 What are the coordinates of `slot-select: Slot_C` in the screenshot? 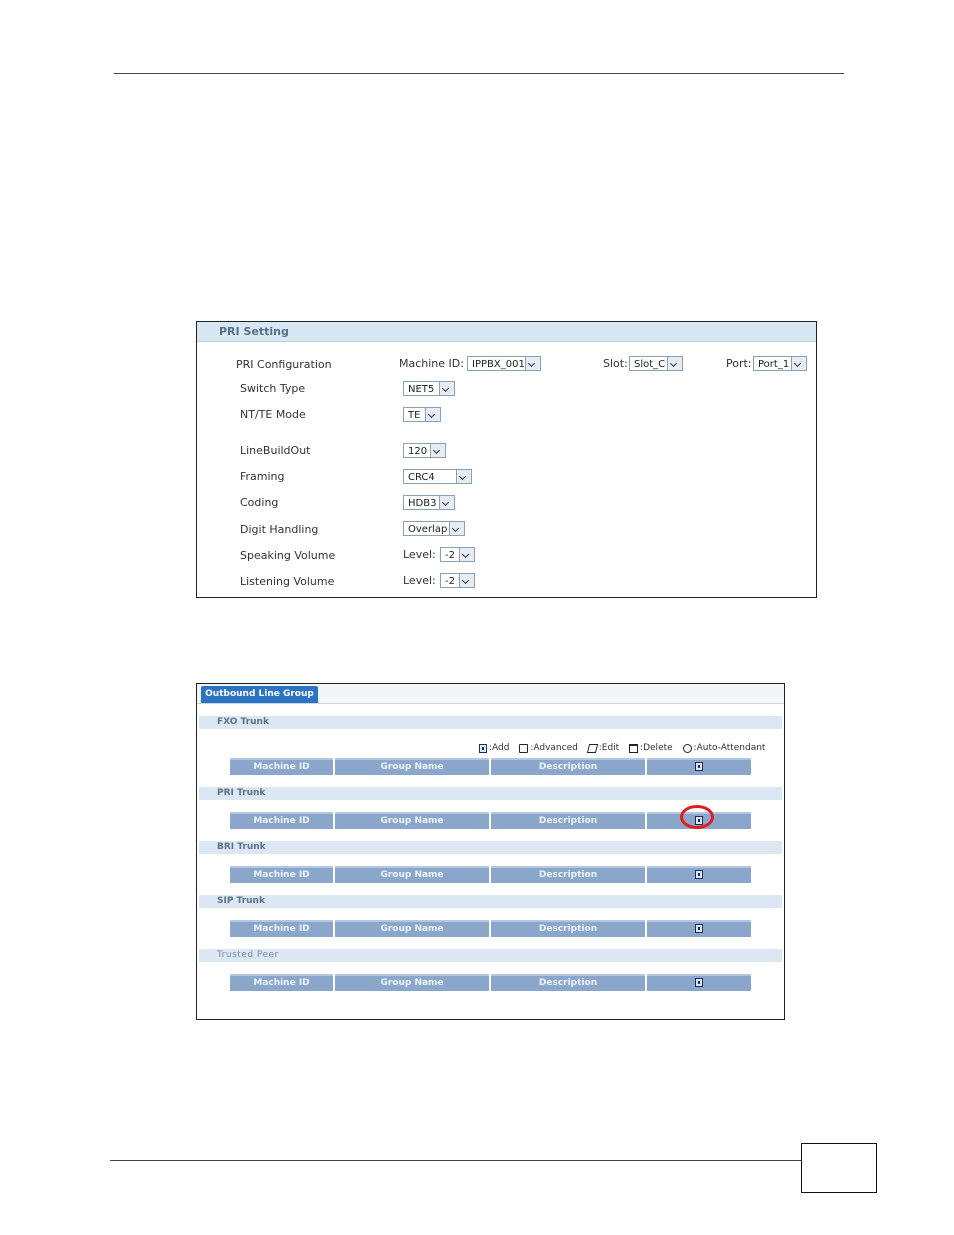 It's located at (656, 363).